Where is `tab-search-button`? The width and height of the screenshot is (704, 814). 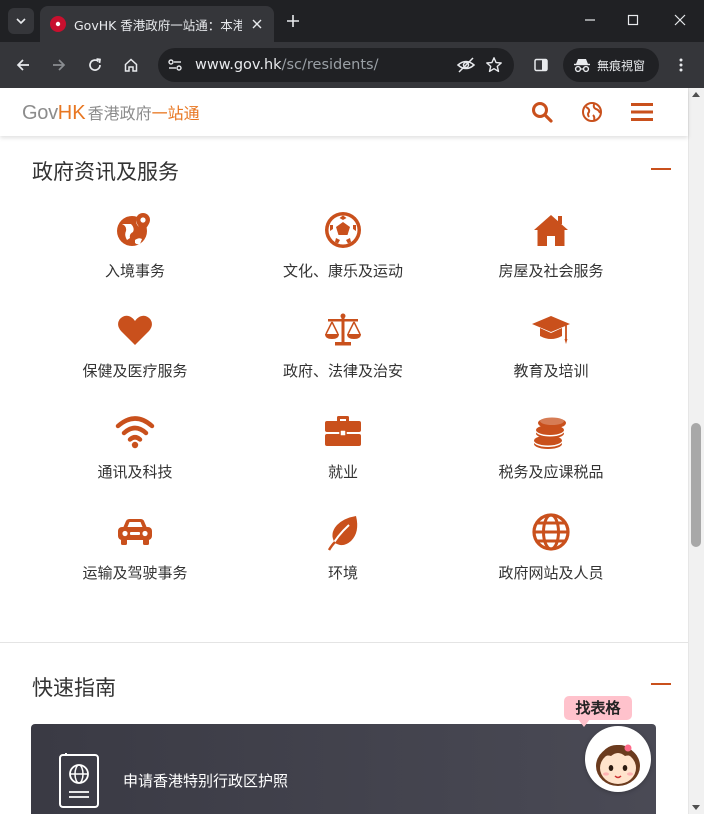 tab-search-button is located at coordinates (21, 21).